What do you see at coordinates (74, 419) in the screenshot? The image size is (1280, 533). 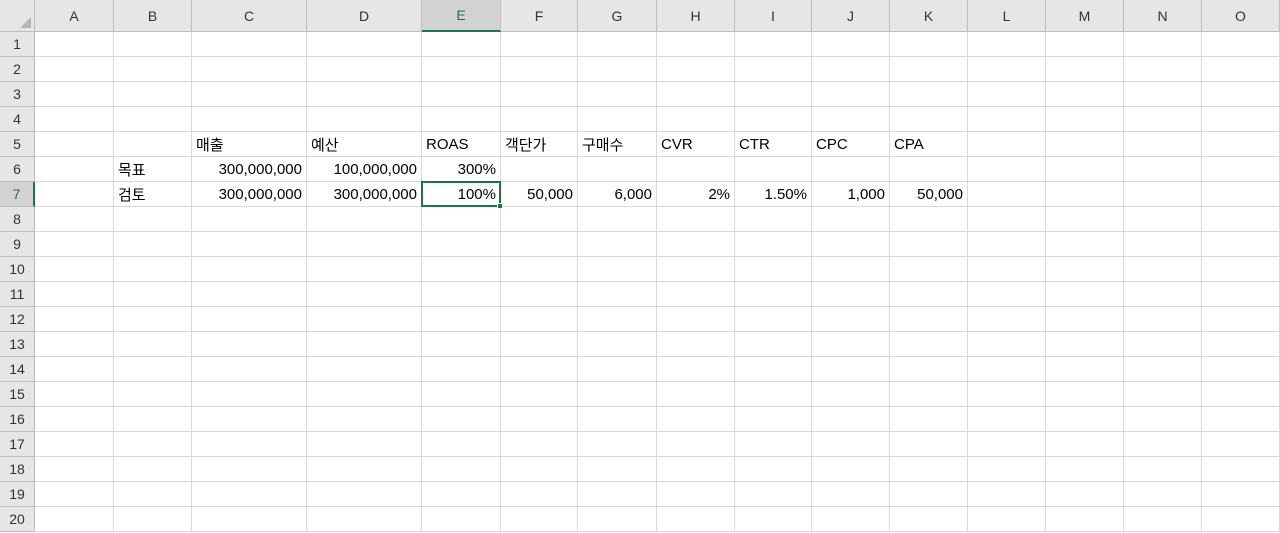 I see `cell-a16` at bounding box center [74, 419].